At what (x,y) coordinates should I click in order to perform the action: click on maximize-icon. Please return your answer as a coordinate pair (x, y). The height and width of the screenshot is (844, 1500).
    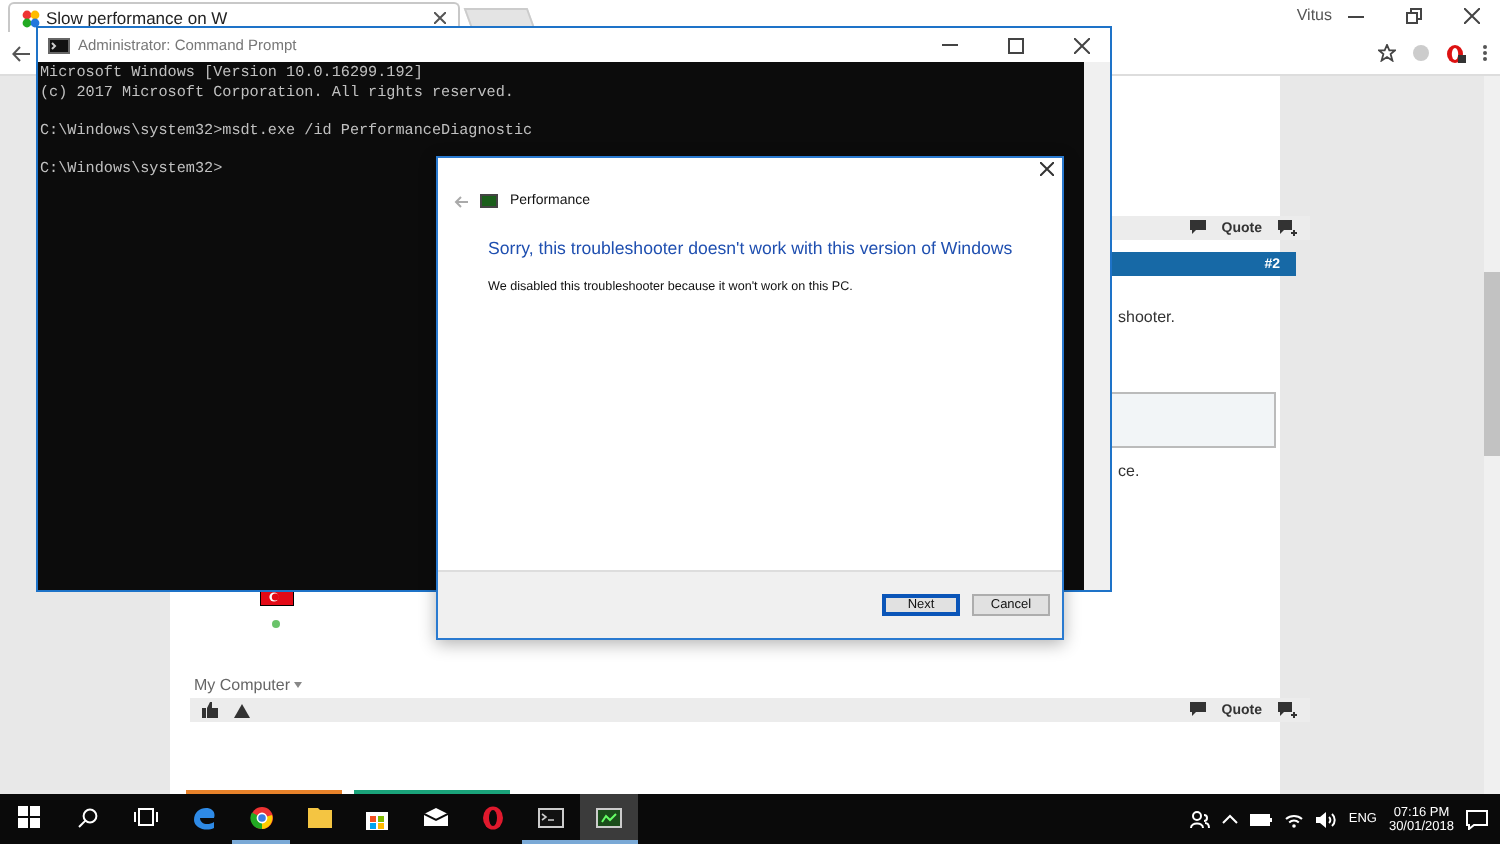
    Looking at the image, I should click on (1015, 45).